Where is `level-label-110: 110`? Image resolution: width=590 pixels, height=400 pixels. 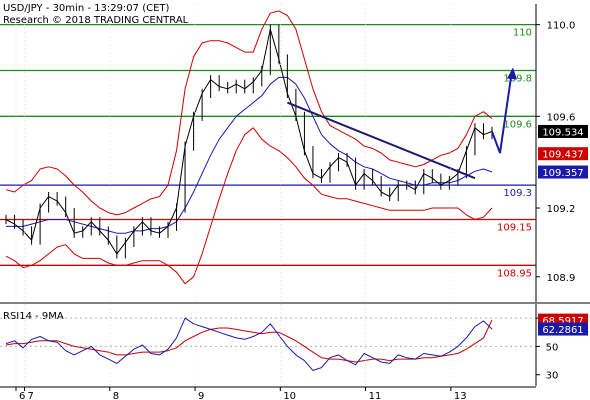 level-label-110: 110 is located at coordinates (522, 33).